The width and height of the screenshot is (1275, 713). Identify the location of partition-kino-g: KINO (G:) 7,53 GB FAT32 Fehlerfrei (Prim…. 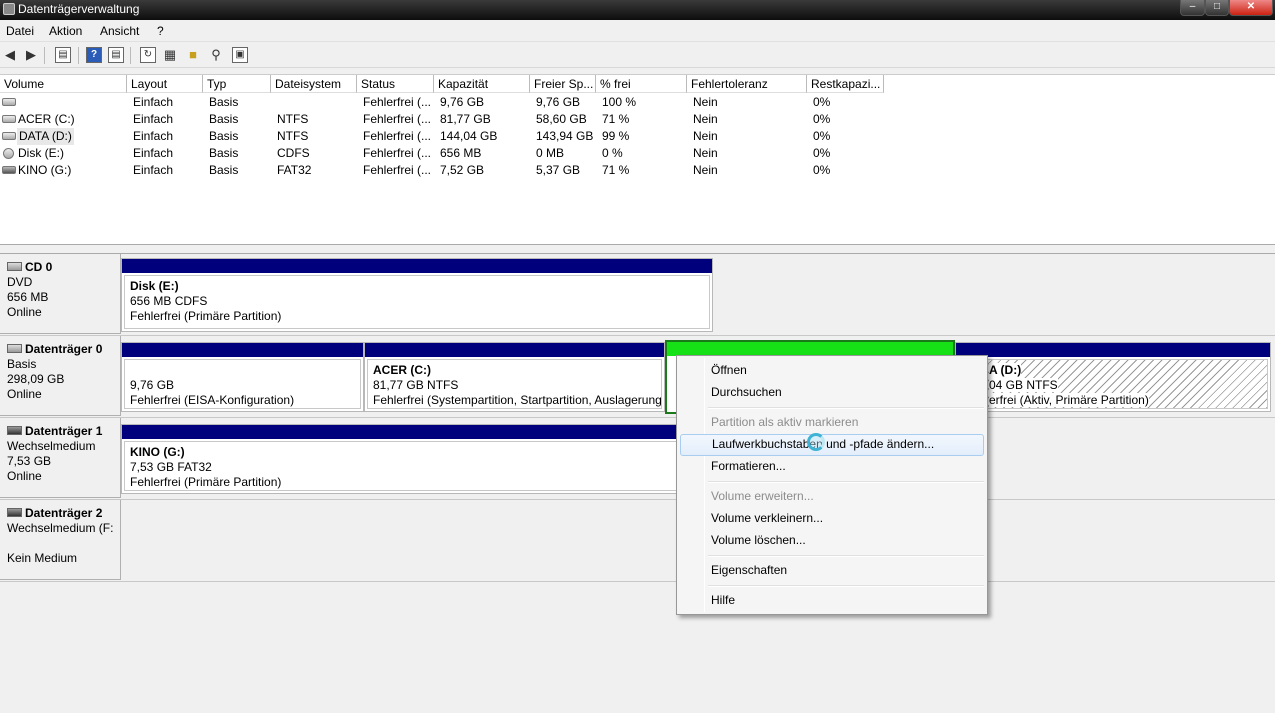
(403, 459).